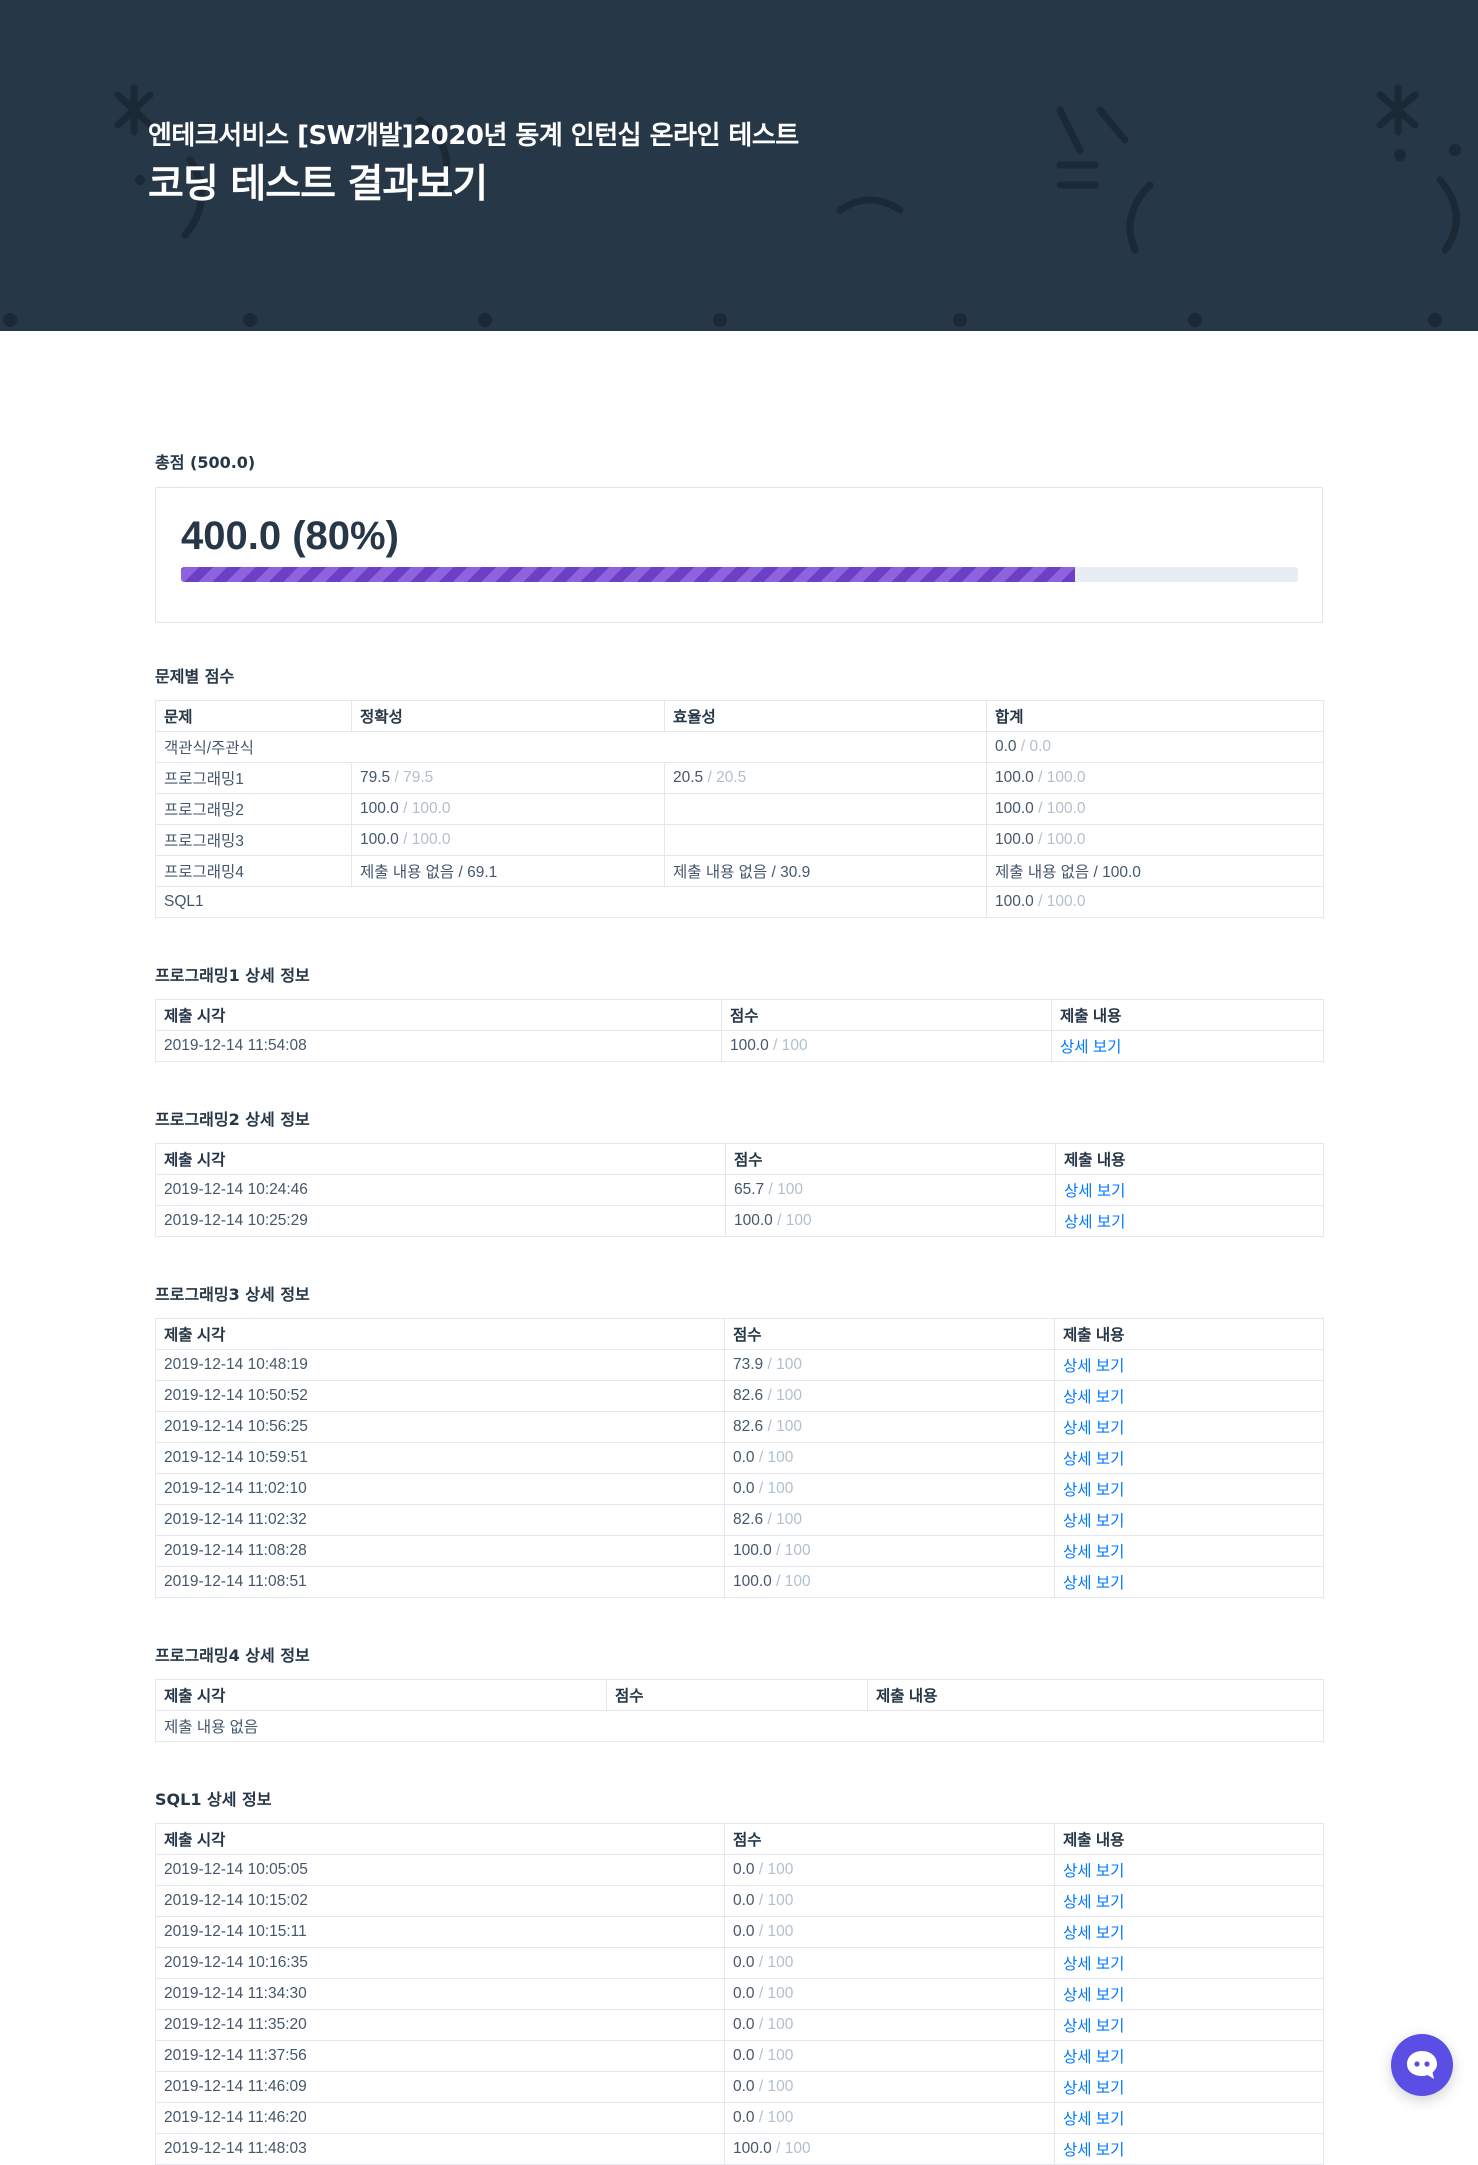  What do you see at coordinates (1422, 2065) in the screenshot?
I see `chat-button` at bounding box center [1422, 2065].